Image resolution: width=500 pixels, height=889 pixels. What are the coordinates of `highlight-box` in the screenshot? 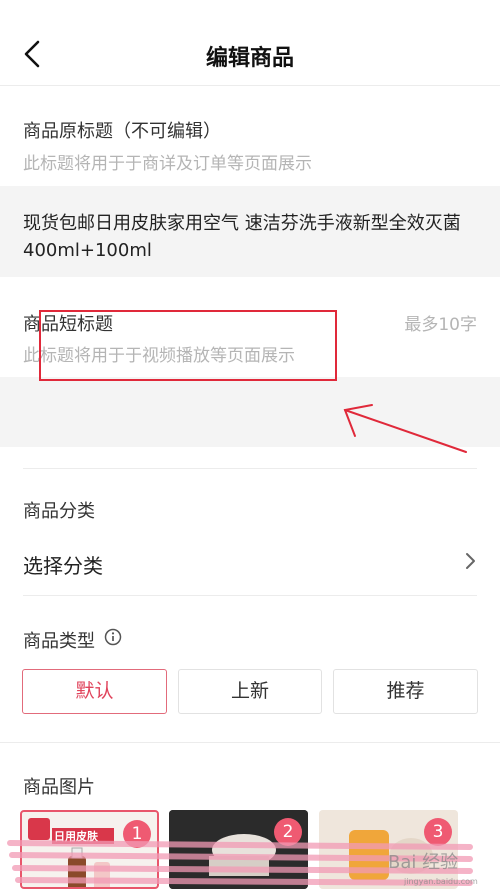 It's located at (188, 345).